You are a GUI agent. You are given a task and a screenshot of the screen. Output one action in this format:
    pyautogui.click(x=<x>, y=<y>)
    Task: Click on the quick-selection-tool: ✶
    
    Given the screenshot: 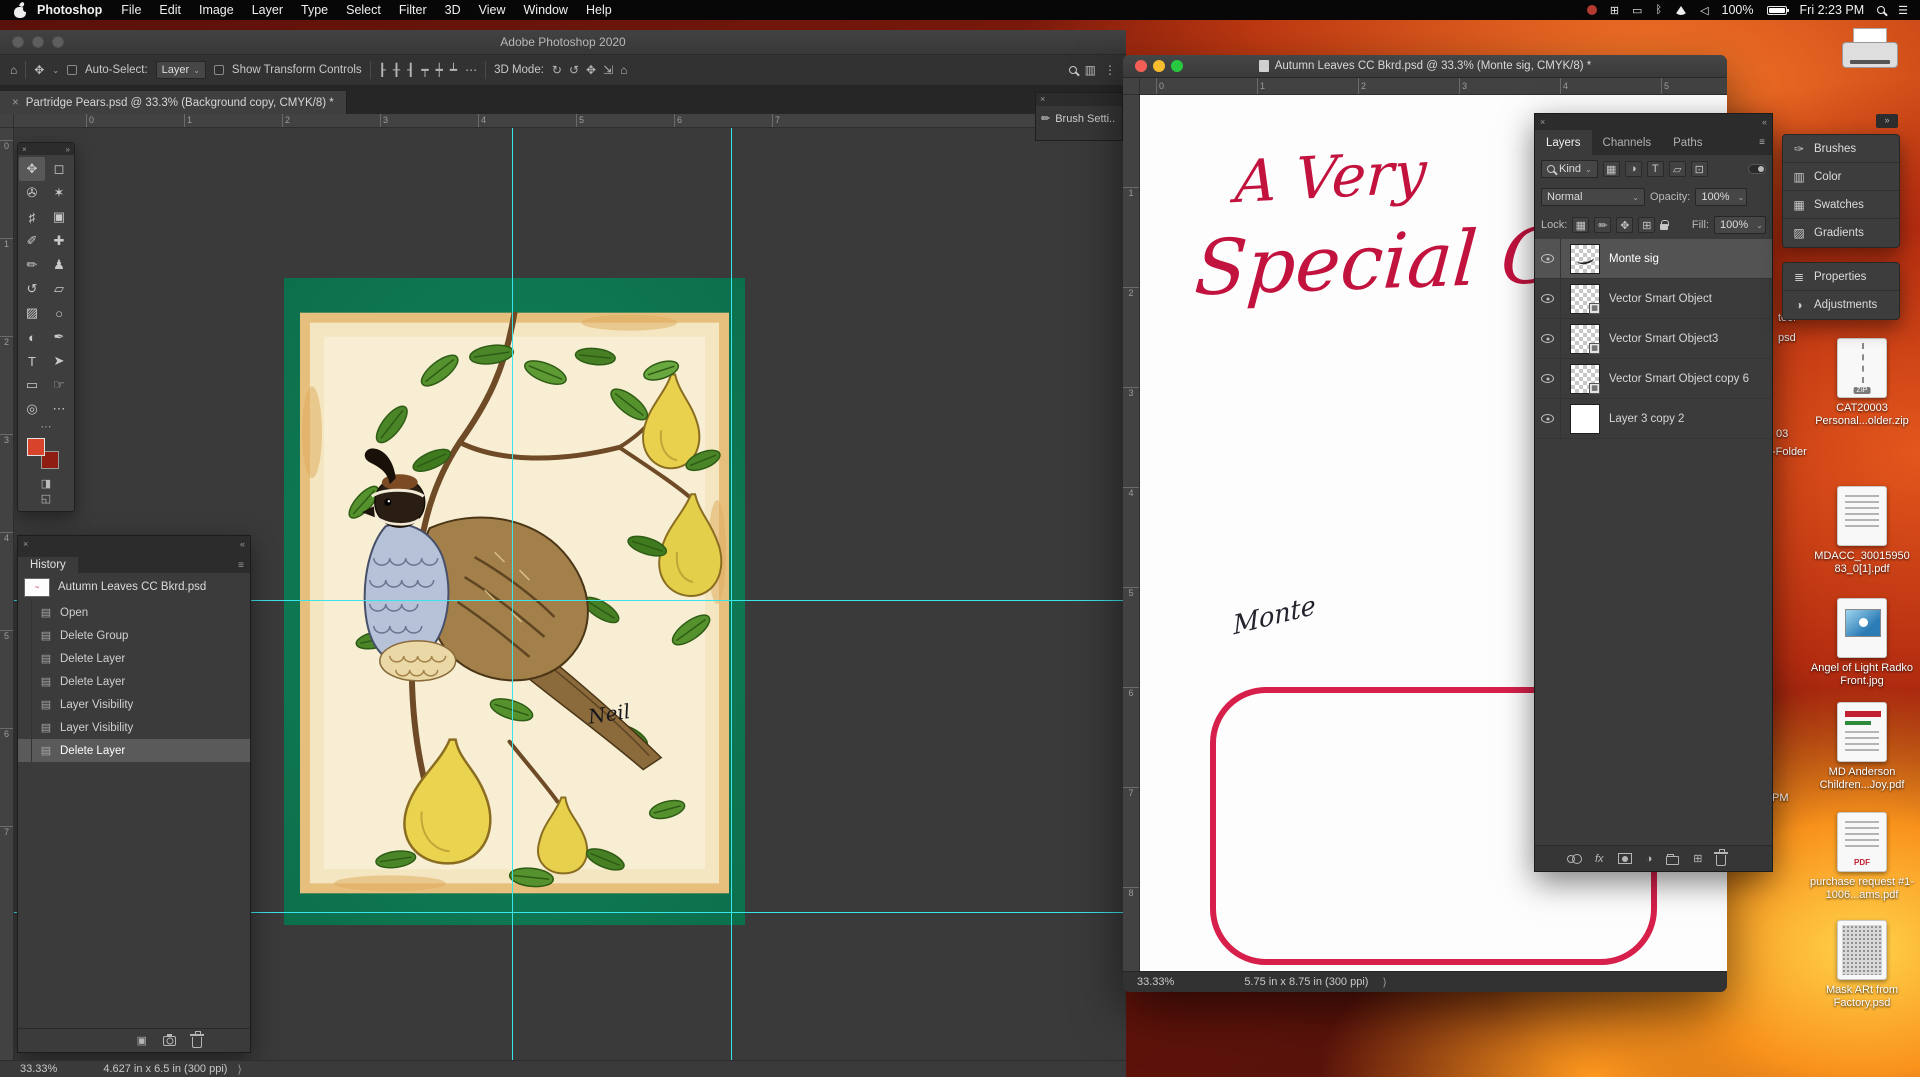 What is the action you would take?
    pyautogui.click(x=59, y=193)
    